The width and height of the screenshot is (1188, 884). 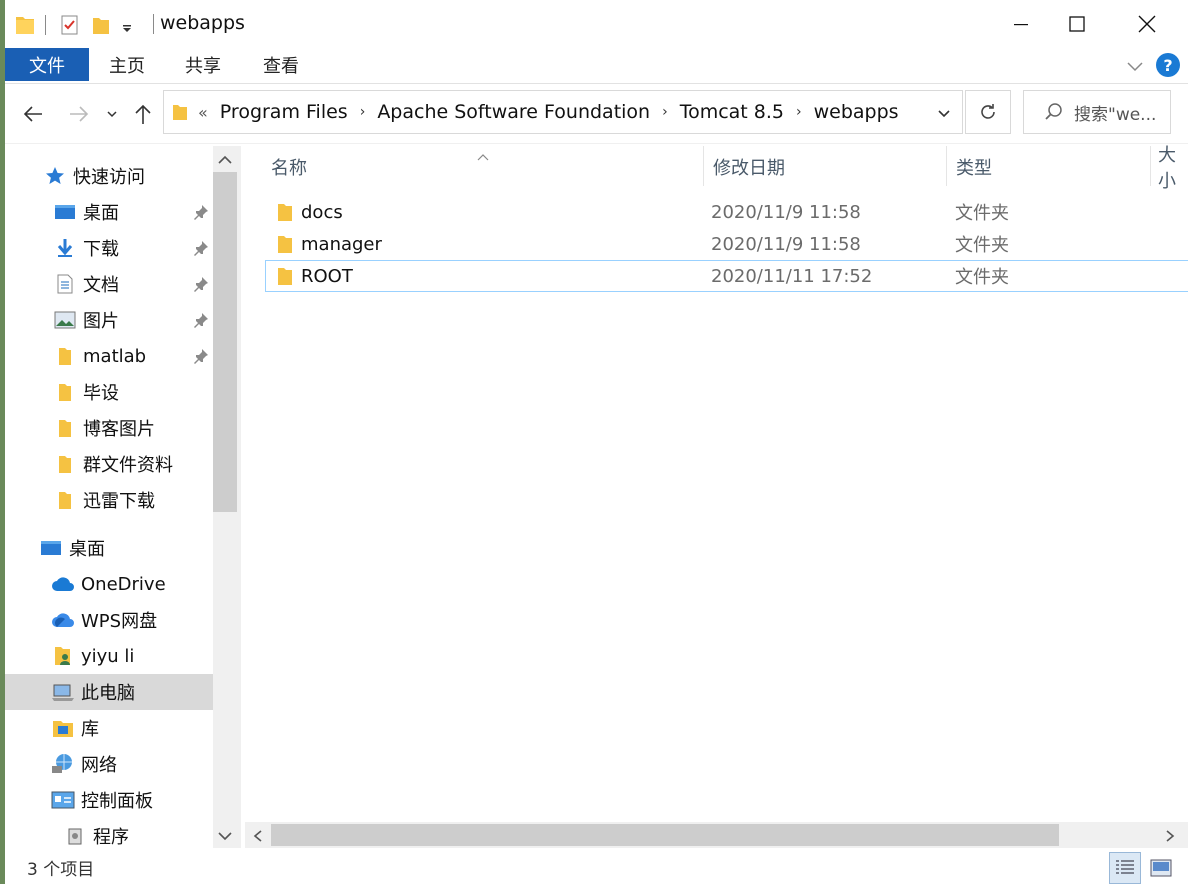 What do you see at coordinates (792, 276) in the screenshot?
I see `file-modified: 2020/11/11 17:52` at bounding box center [792, 276].